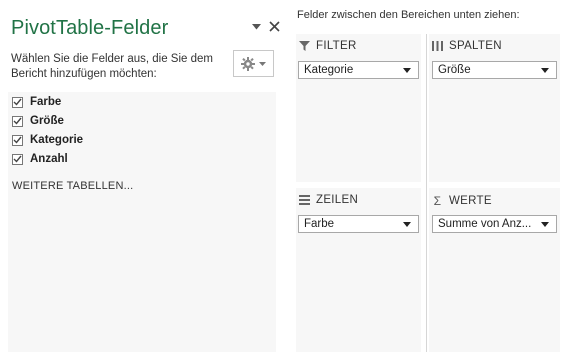 The height and width of the screenshot is (352, 564). What do you see at coordinates (47, 121) in the screenshot?
I see `field-label: Größe` at bounding box center [47, 121].